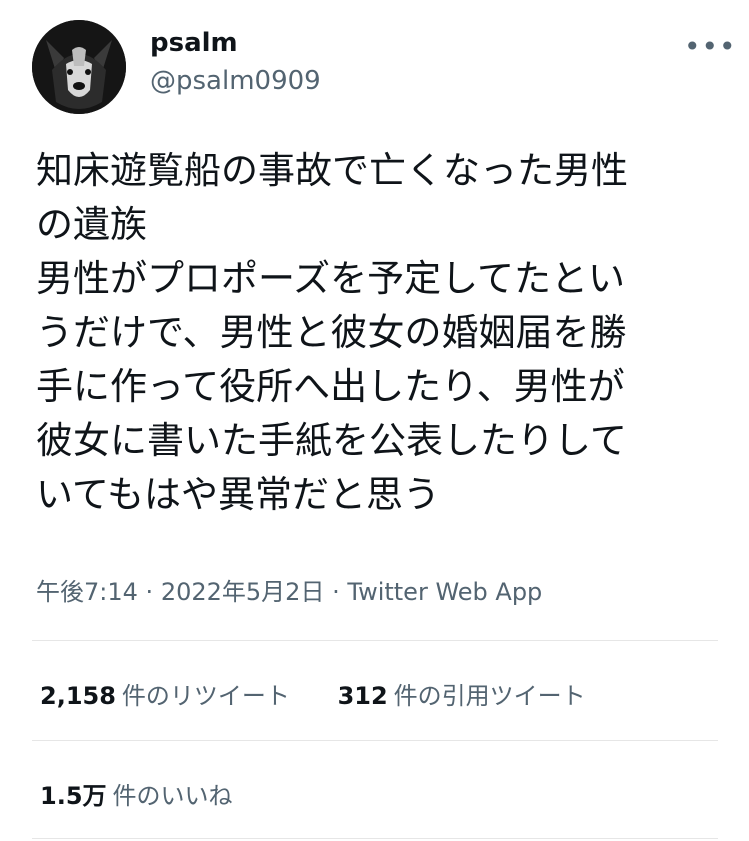 The width and height of the screenshot is (749, 841). What do you see at coordinates (172, 796) in the screenshot?
I see `likes-label: 件のいいね` at bounding box center [172, 796].